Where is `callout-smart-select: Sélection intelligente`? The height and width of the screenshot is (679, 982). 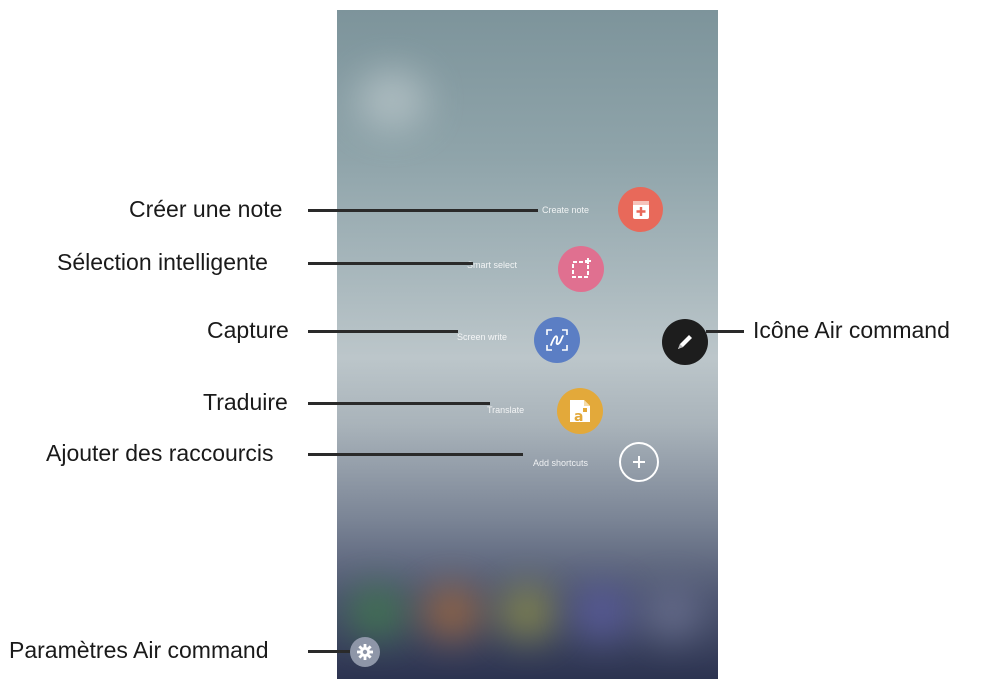
callout-smart-select: Sélection intelligente is located at coordinates (162, 262).